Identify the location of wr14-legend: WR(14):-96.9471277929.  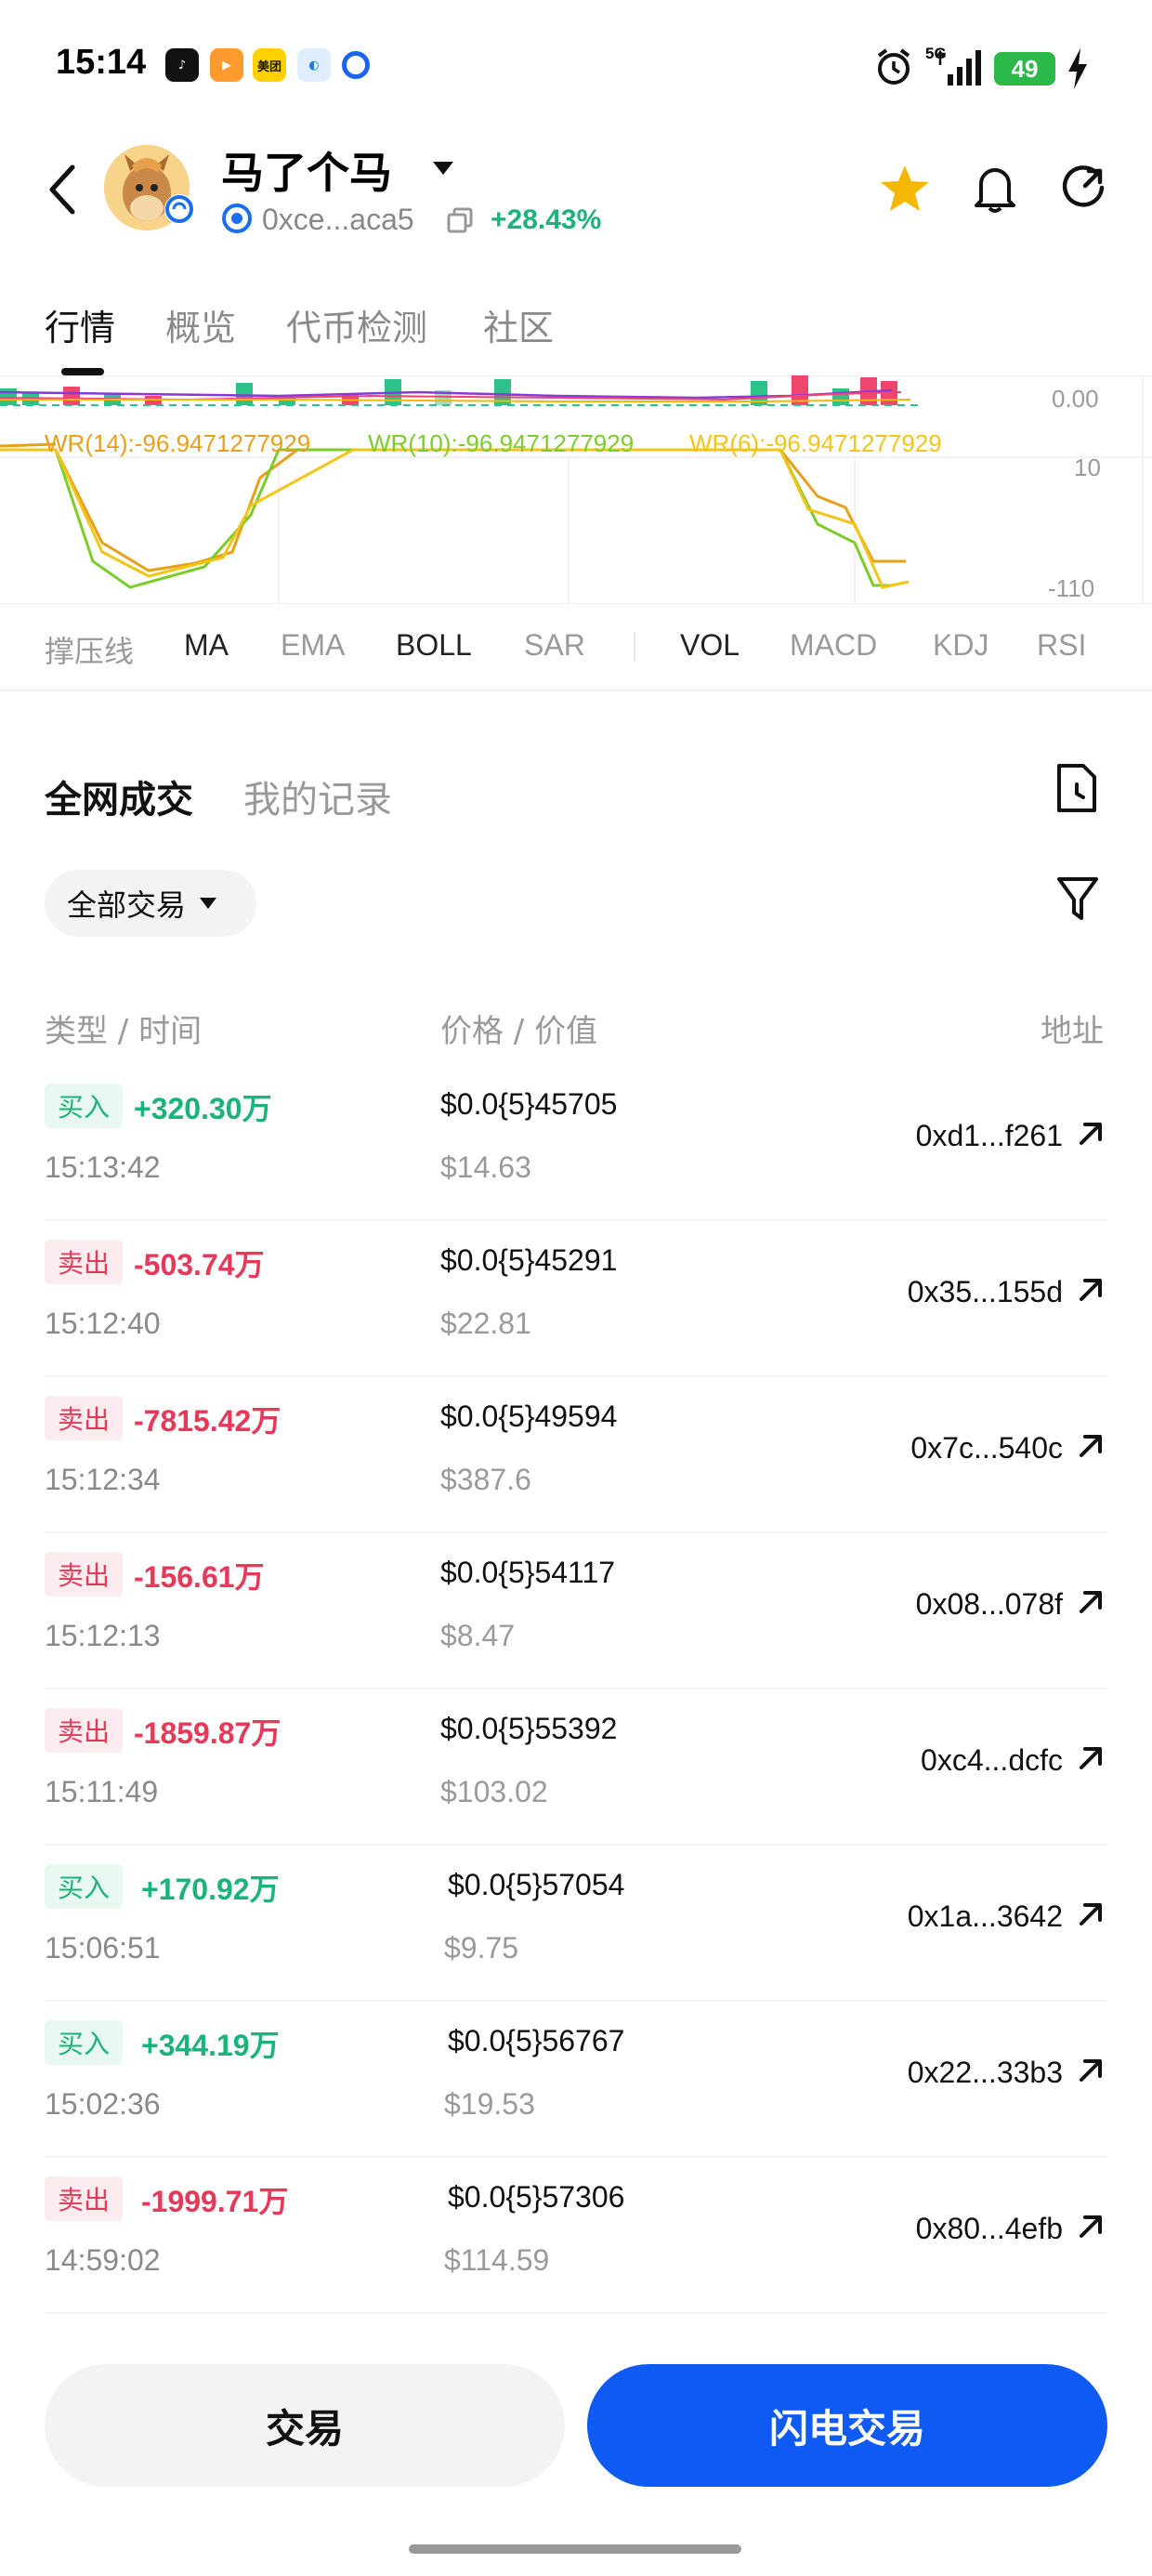
(178, 443).